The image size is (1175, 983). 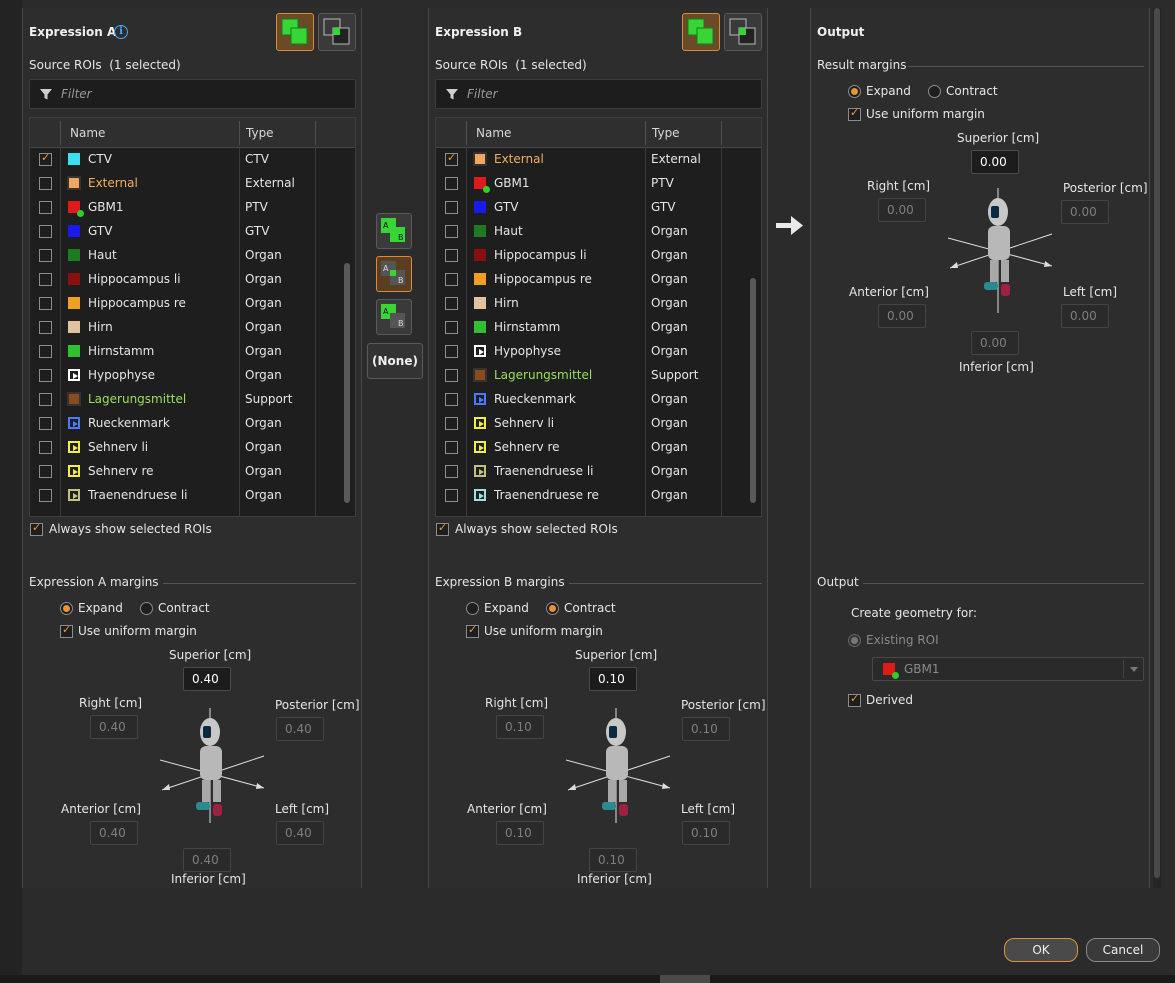 What do you see at coordinates (192, 496) in the screenshot?
I see `table-row: Traenendruese li Organ` at bounding box center [192, 496].